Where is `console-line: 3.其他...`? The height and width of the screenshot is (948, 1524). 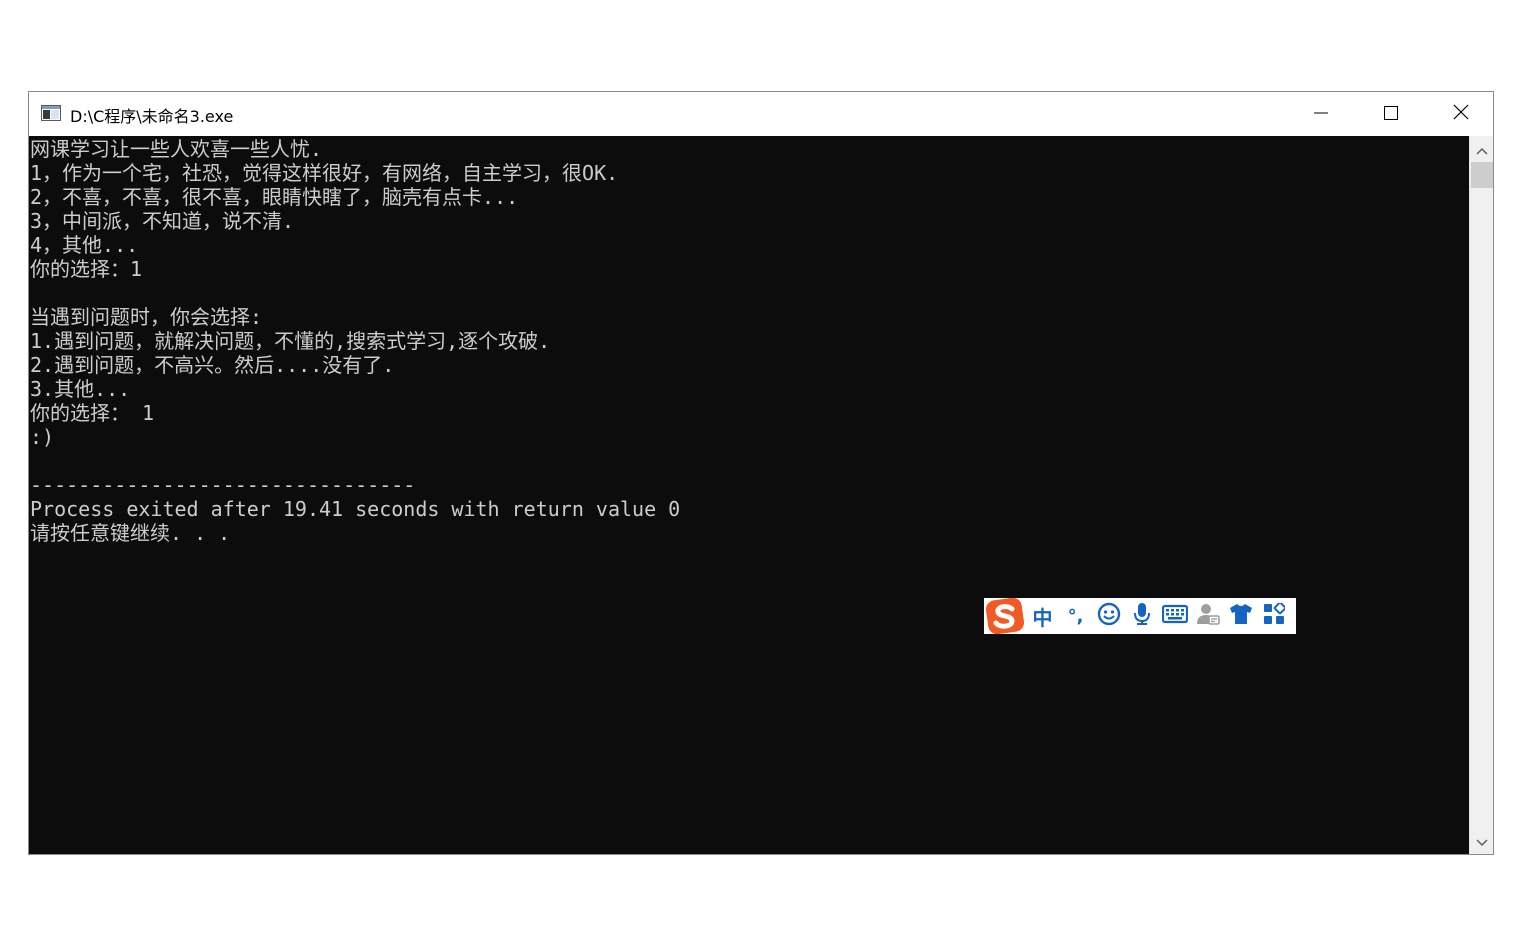 console-line: 3.其他... is located at coordinates (80, 389).